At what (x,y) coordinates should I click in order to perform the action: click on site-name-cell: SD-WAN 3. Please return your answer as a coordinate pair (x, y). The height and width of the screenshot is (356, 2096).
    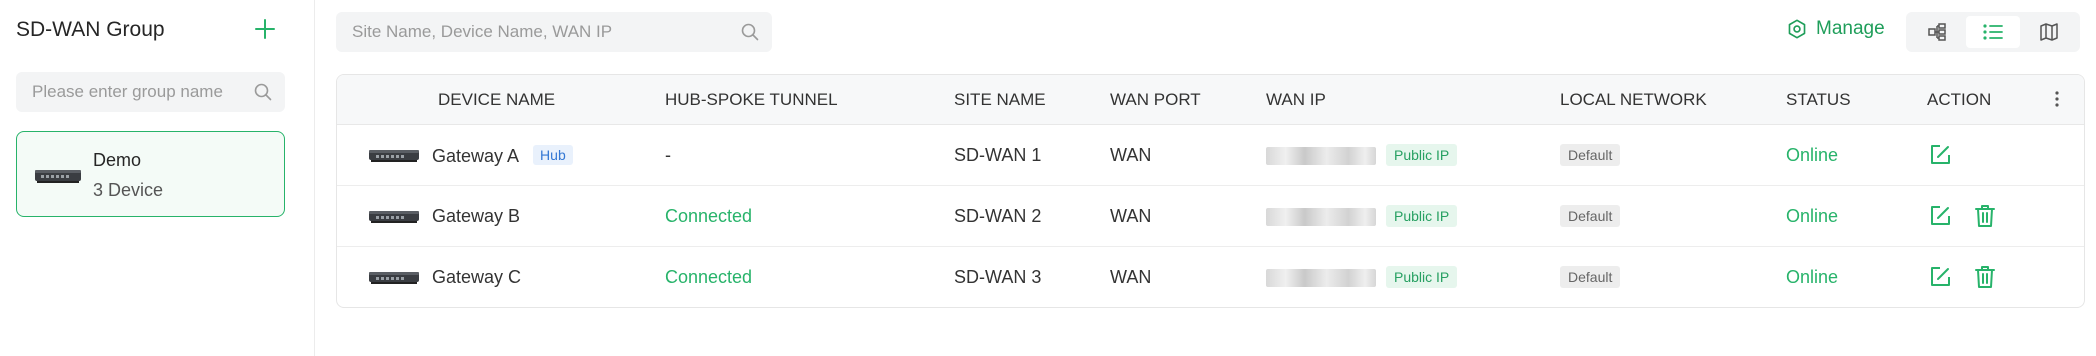
    Looking at the image, I should click on (998, 277).